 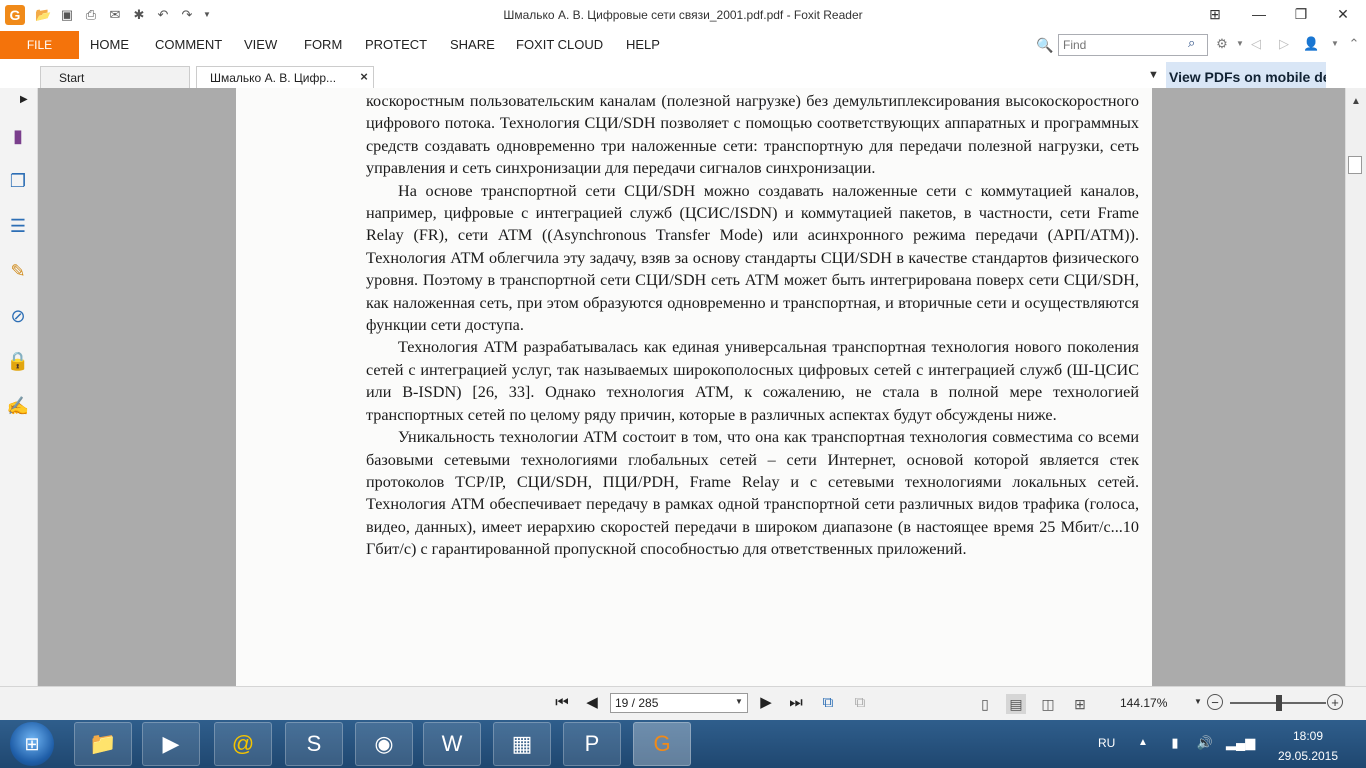 I want to click on email-icon: ✉, so click(x=115, y=15).